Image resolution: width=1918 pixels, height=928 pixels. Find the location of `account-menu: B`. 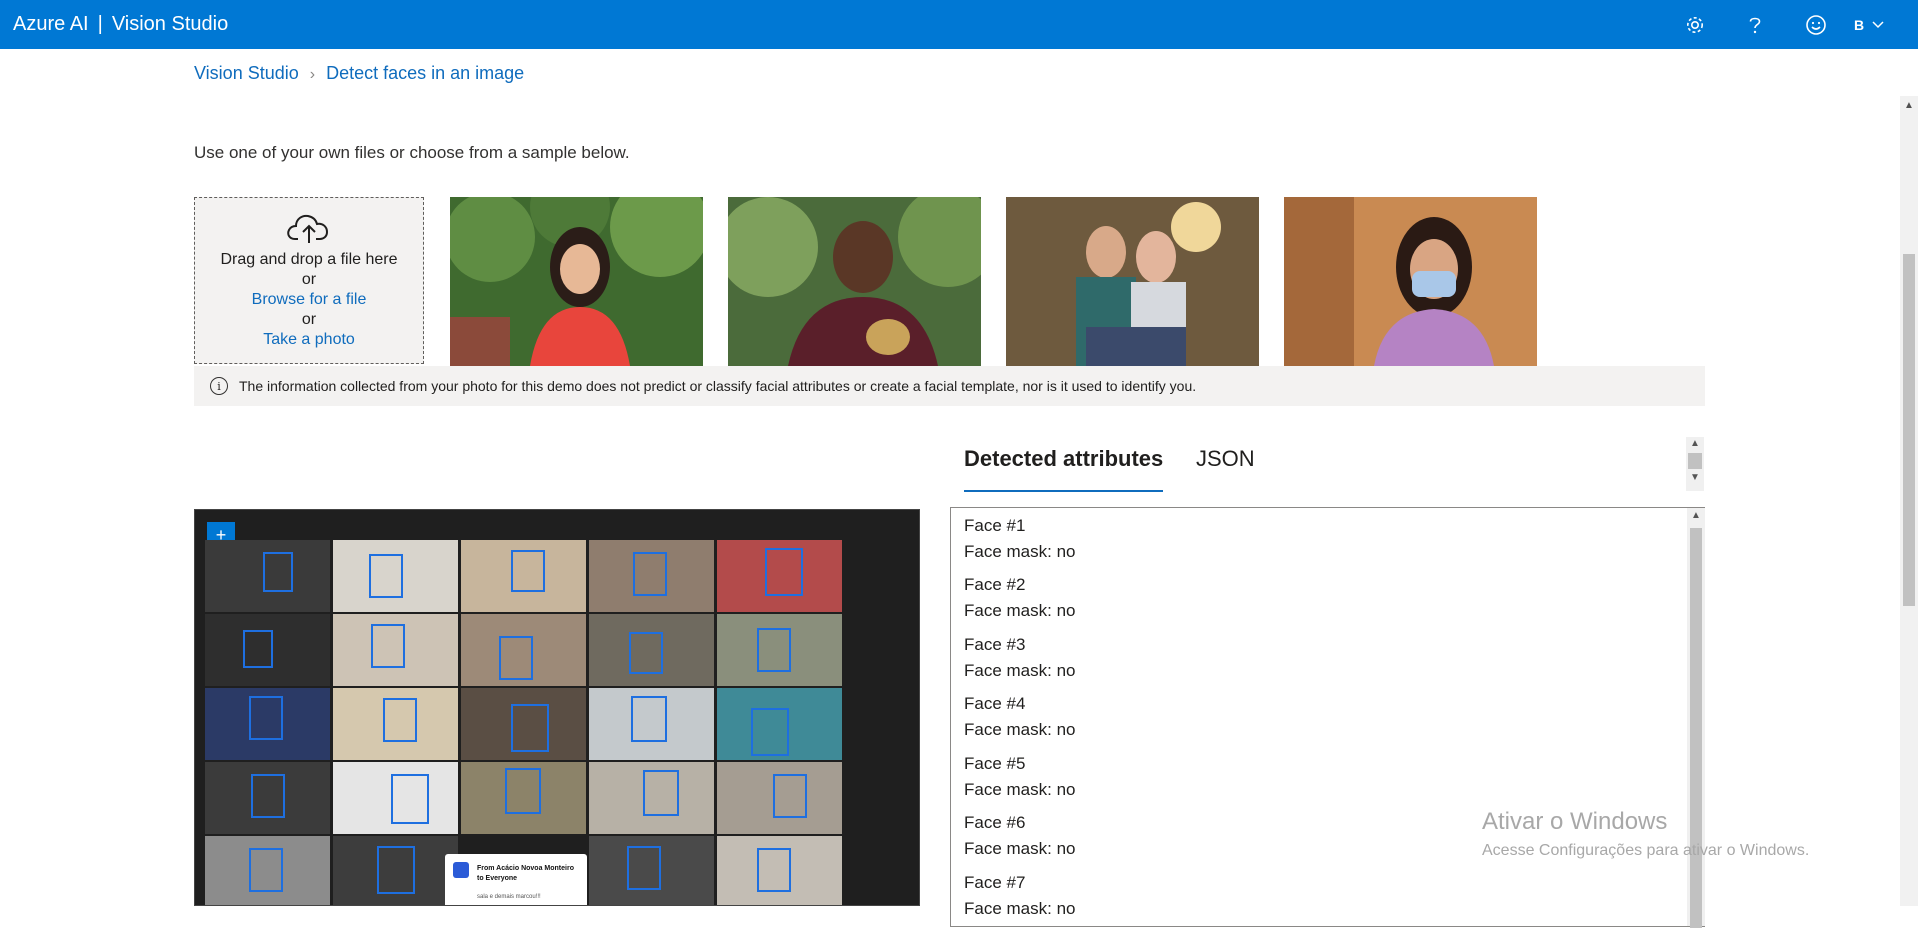

account-menu: B is located at coordinates (1869, 25).